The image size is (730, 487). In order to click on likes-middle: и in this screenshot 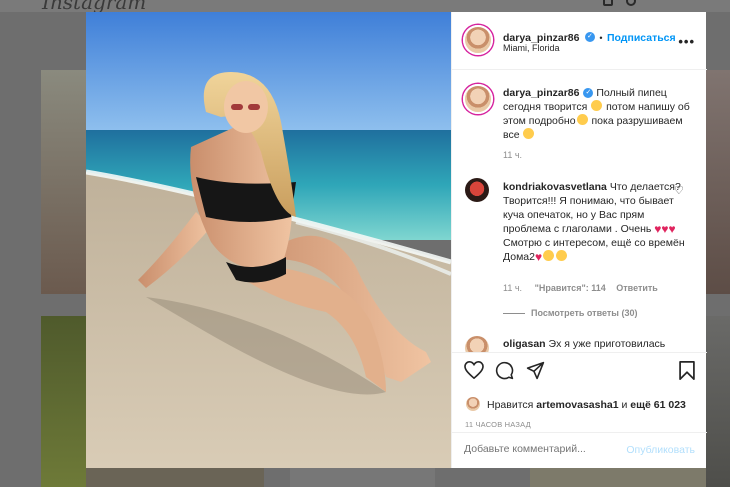, I will do `click(624, 405)`.